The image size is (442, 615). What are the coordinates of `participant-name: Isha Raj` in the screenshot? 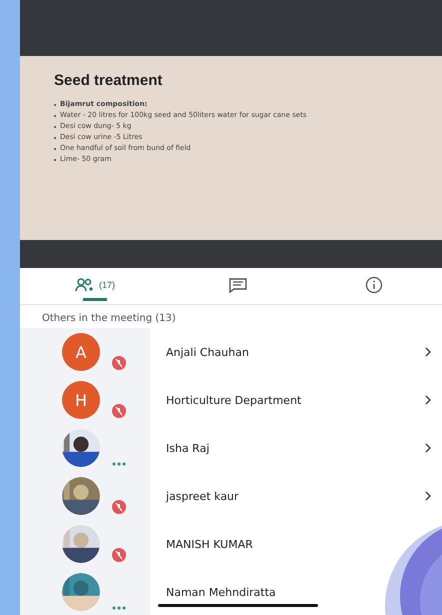 It's located at (188, 448).